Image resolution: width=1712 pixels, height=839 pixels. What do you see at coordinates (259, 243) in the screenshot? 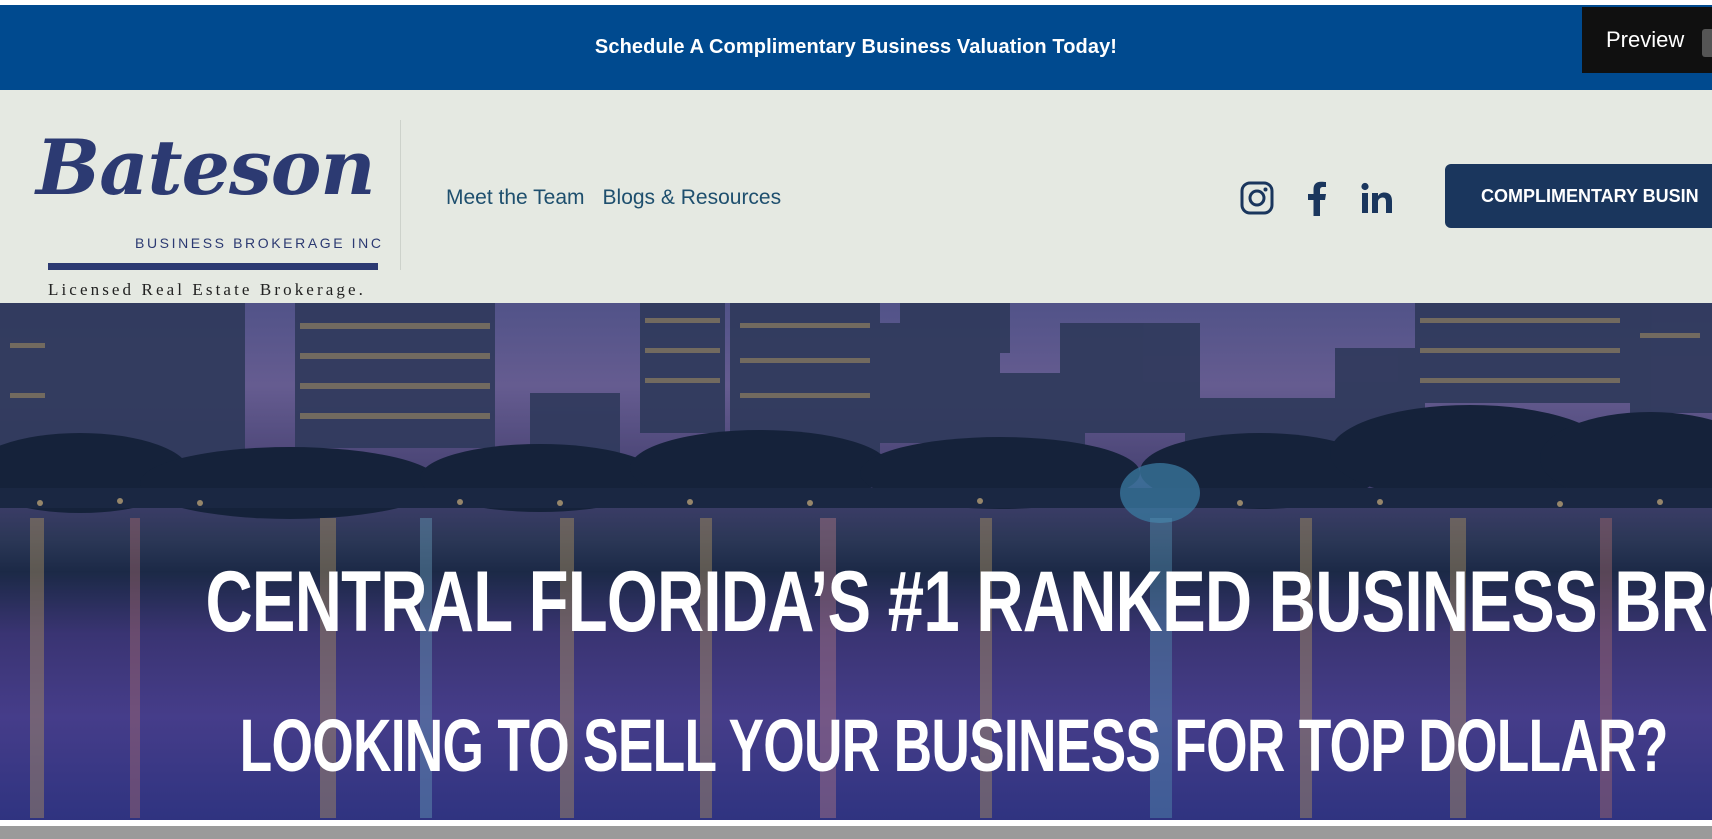
I see `logo-subtitle: BUSINESS BROKERAGE INC` at bounding box center [259, 243].